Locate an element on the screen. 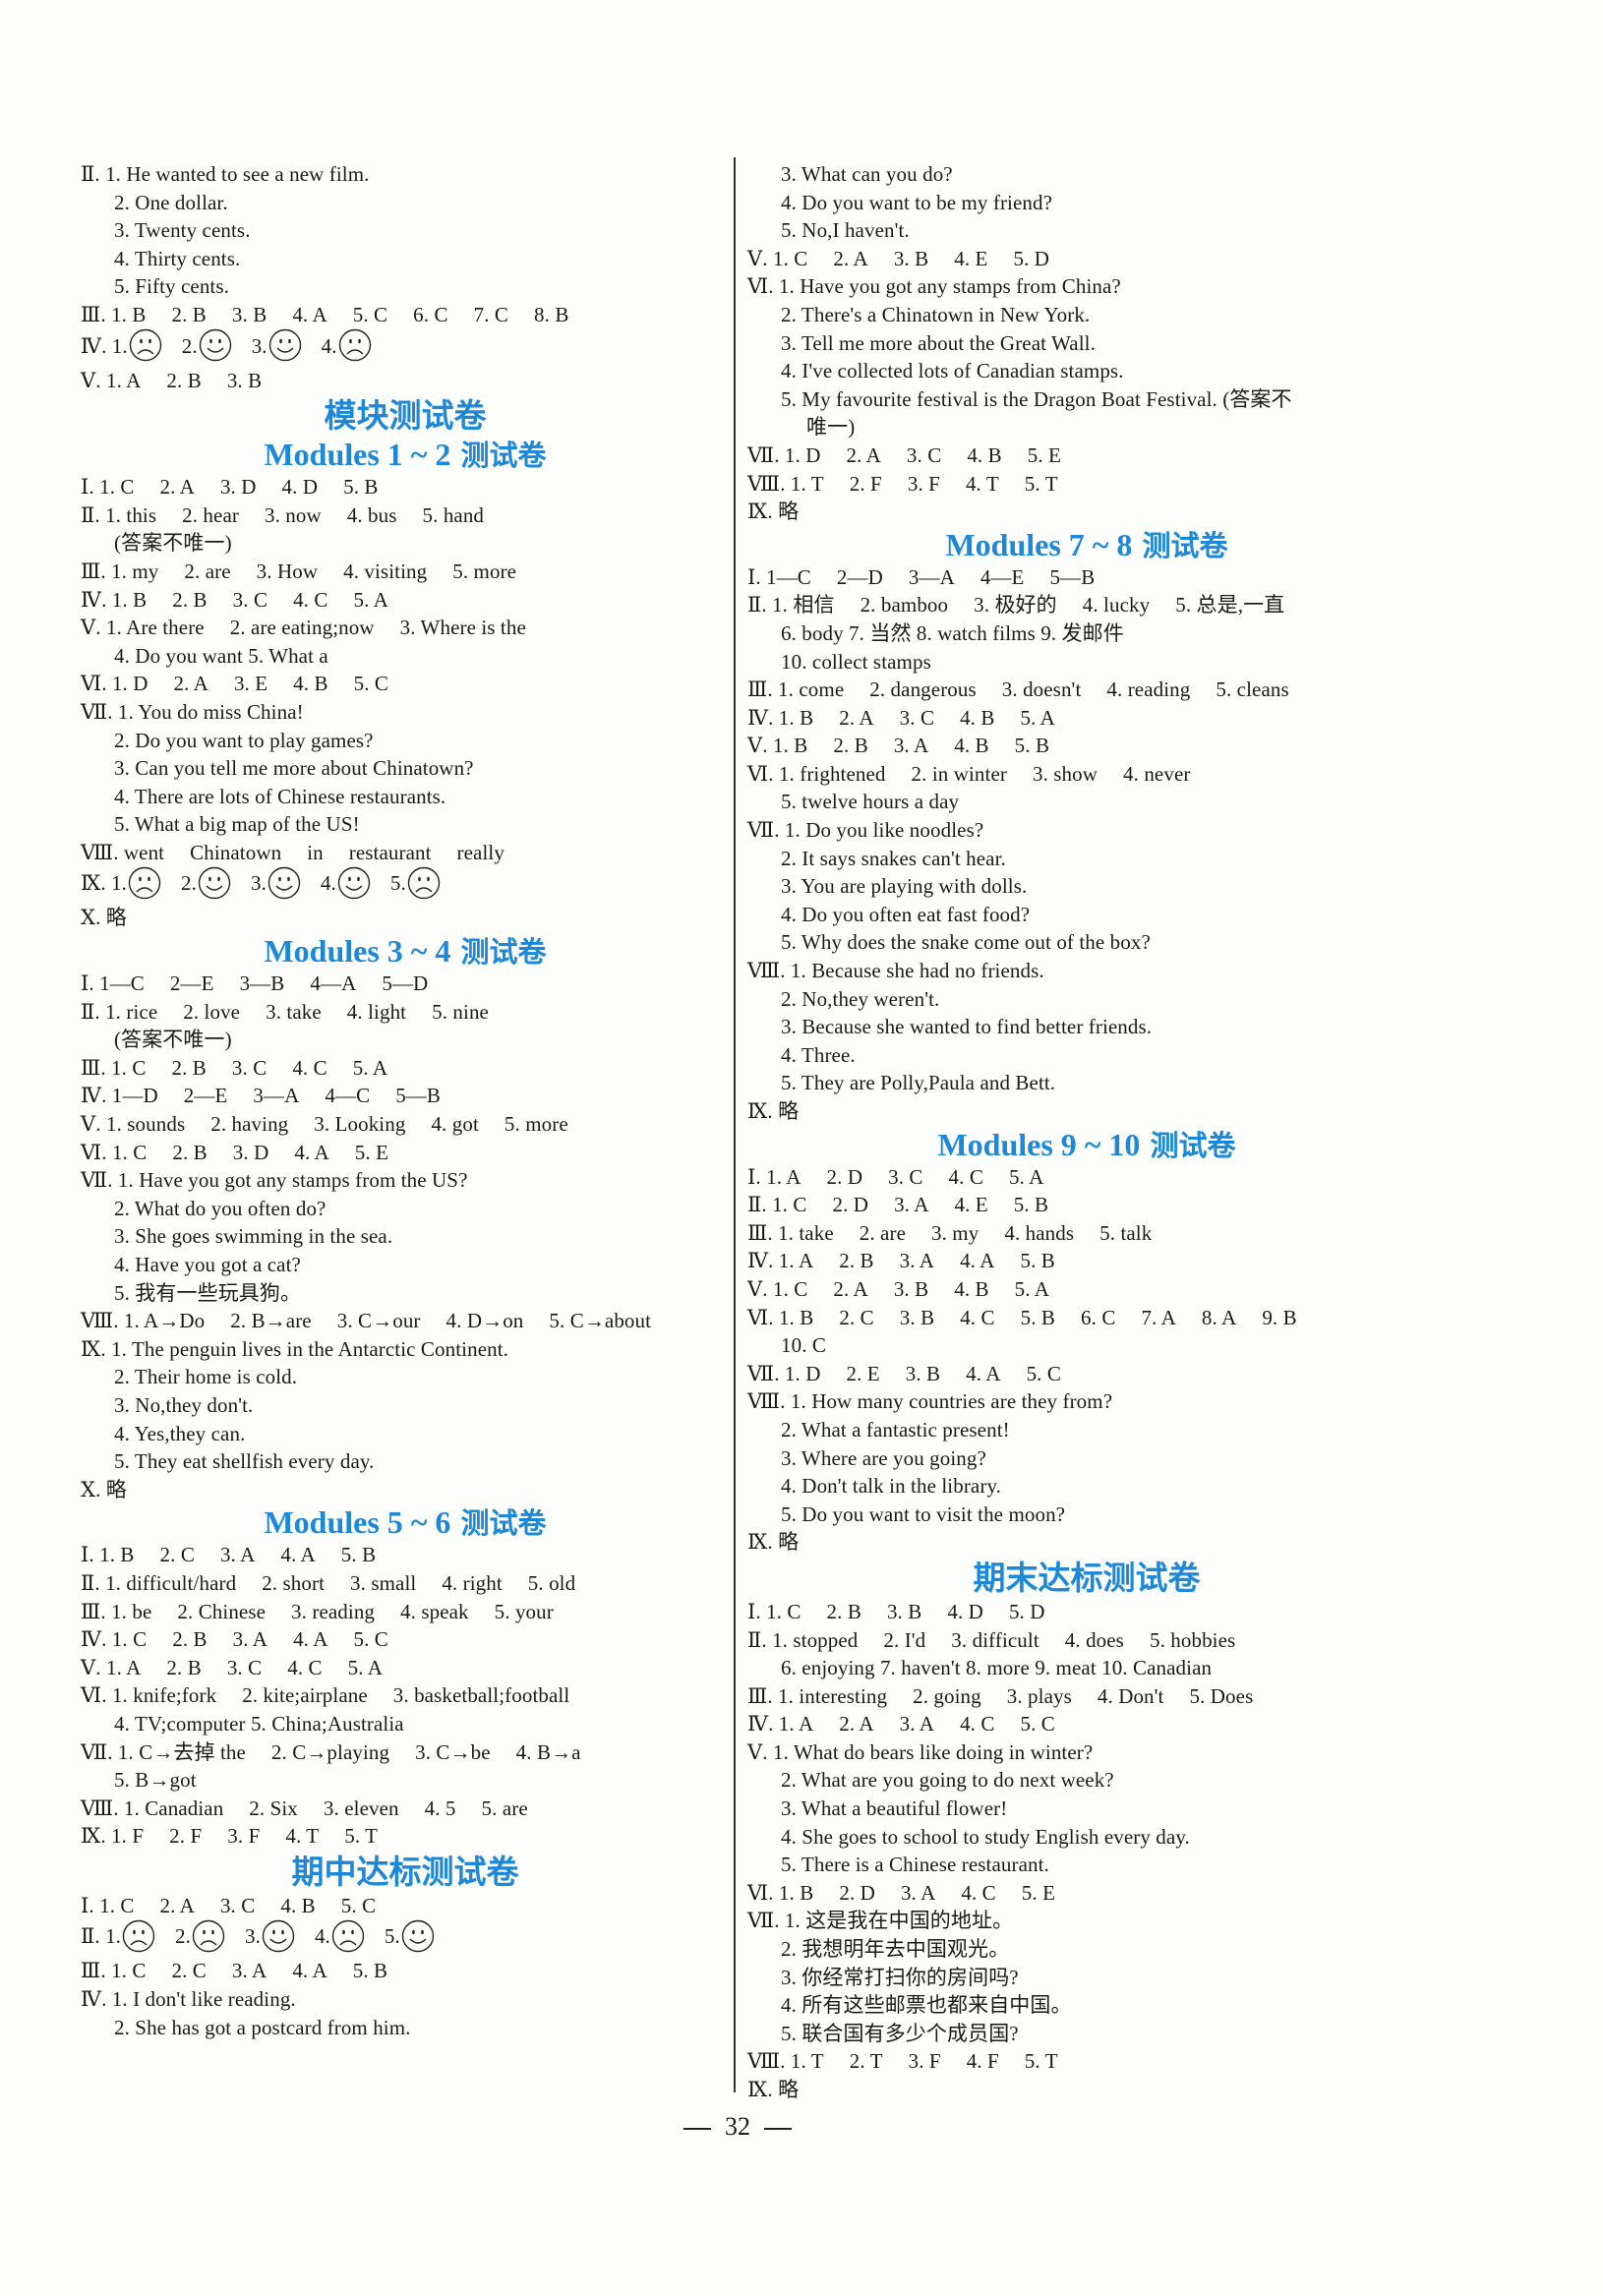 The image size is (1603, 2296). answer-item: 5. B is located at coordinates (358, 1555).